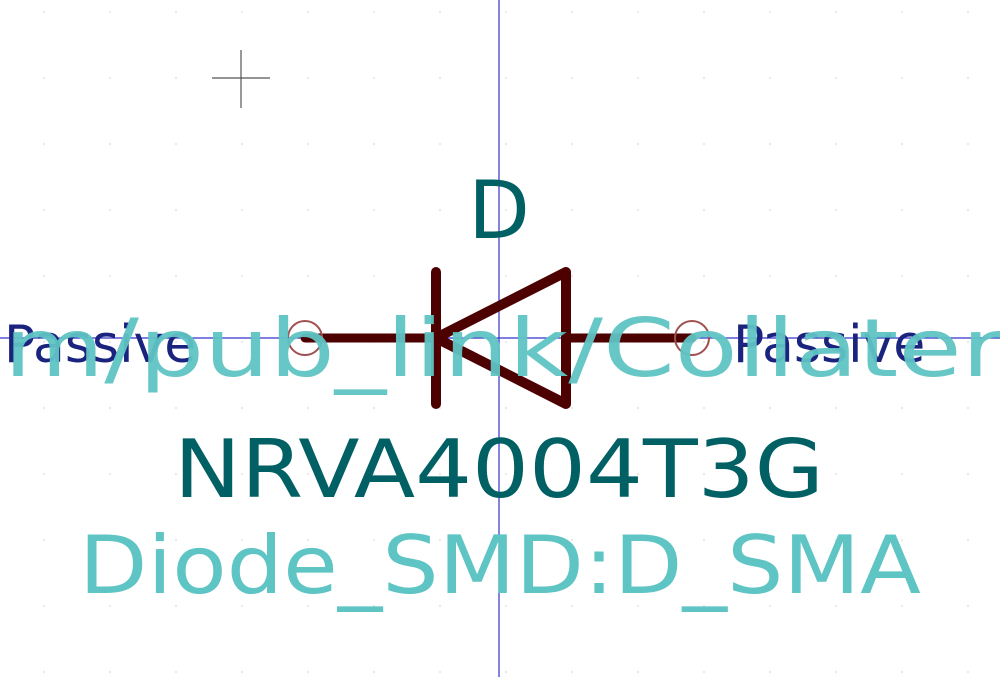  Describe the element at coordinates (499, 210) in the screenshot. I see `reference-designator: D` at that location.